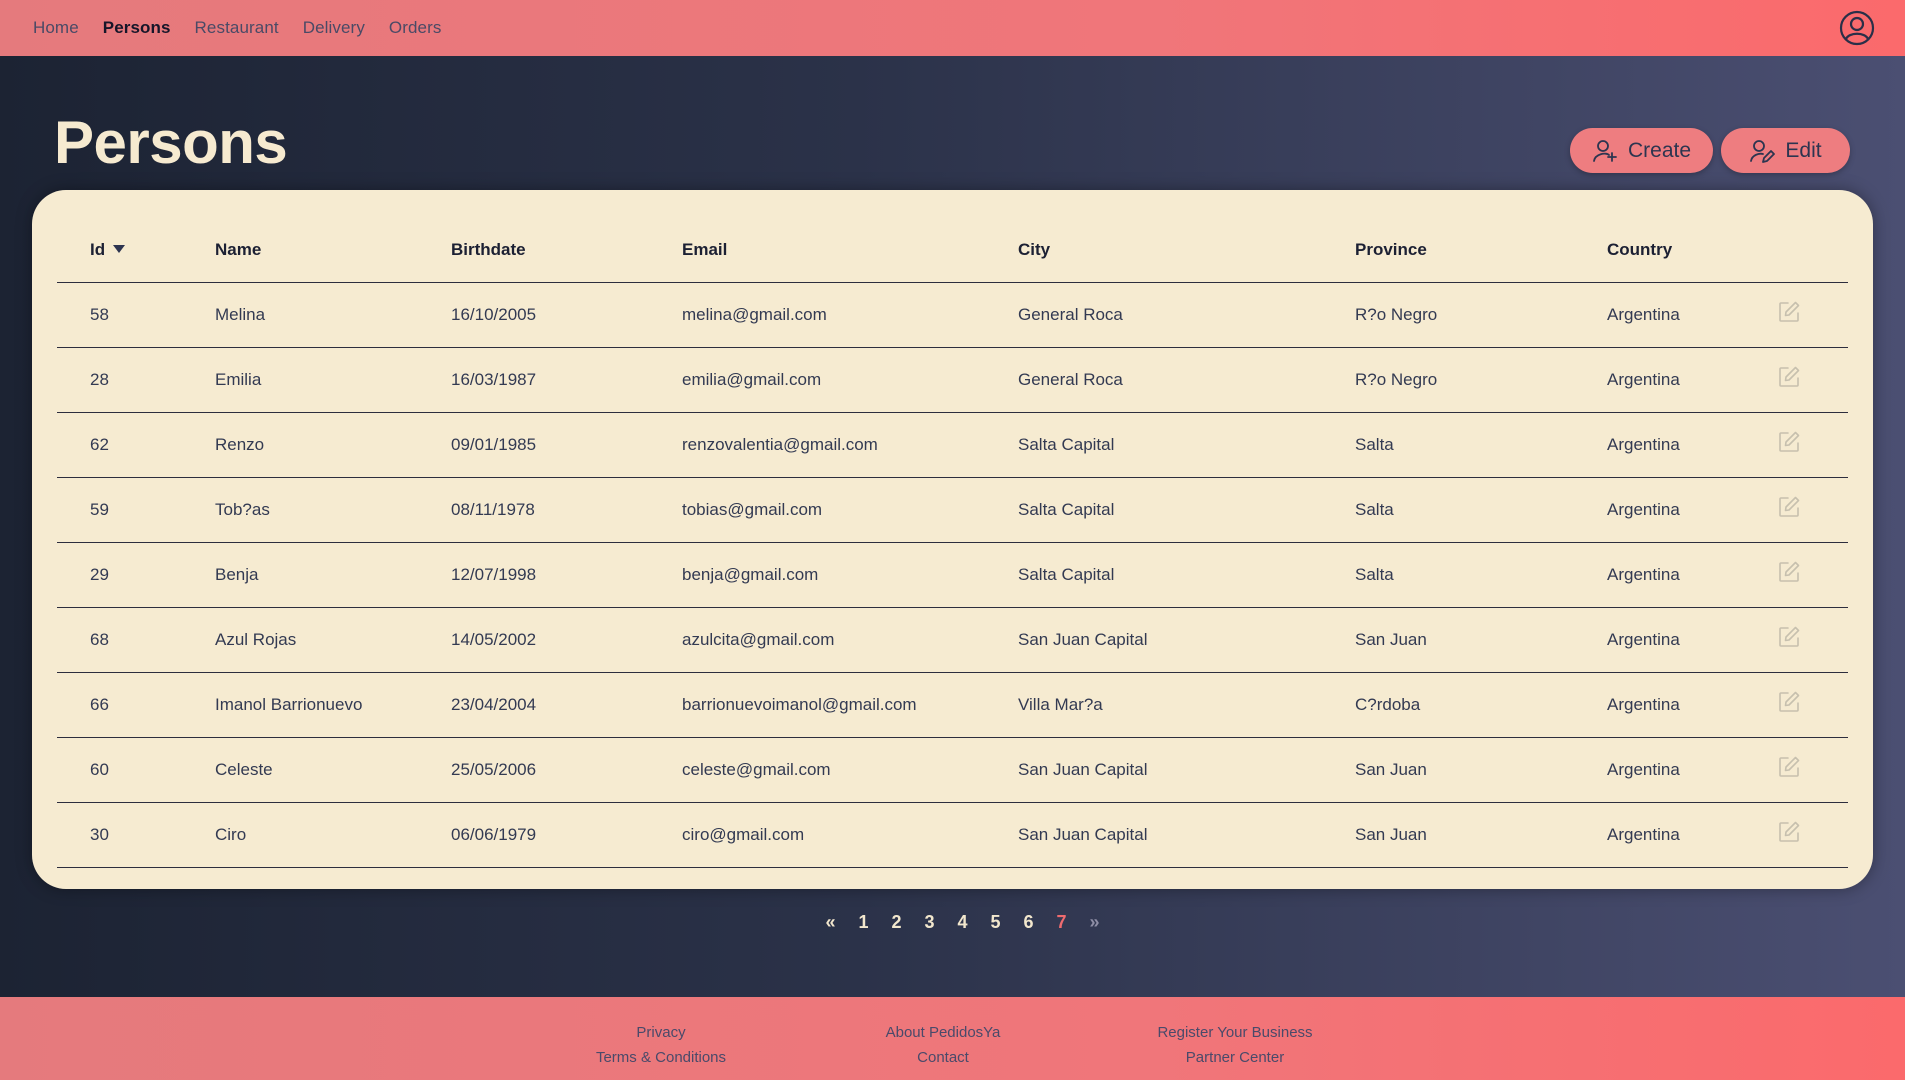 The height and width of the screenshot is (1080, 1905). Describe the element at coordinates (566, 445) in the screenshot. I see `cell-birthdate: 09/01/1985` at that location.